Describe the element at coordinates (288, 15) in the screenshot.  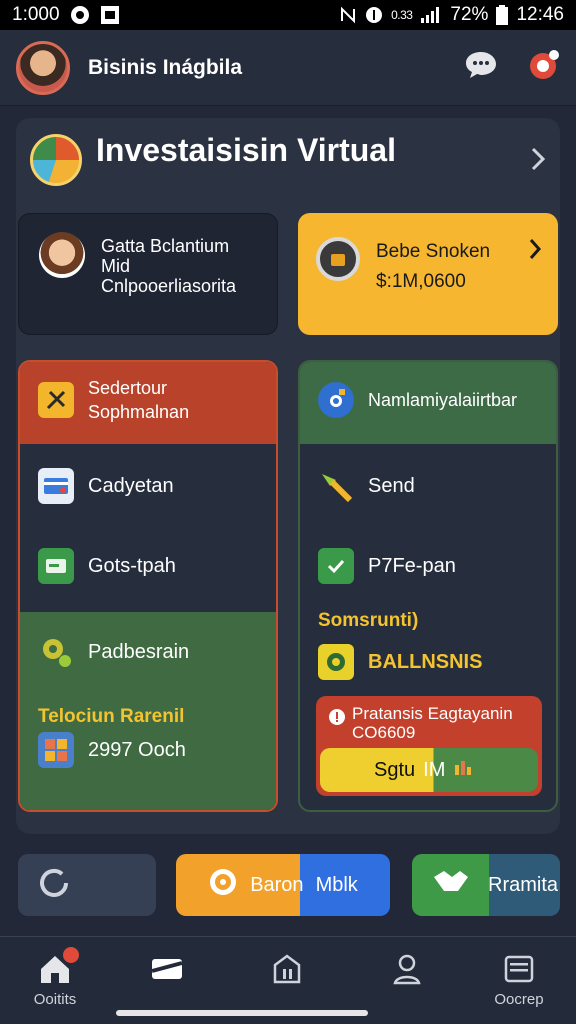
I see `status-bar: 1:000 0.33 72% 12:46` at that location.